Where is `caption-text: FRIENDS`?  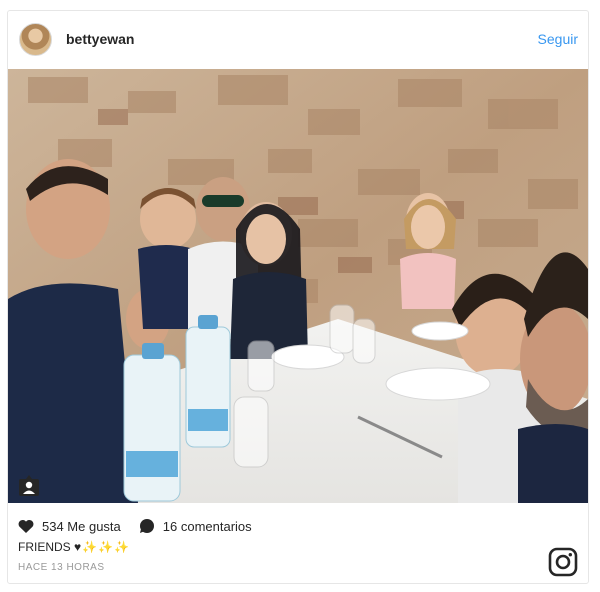
caption-text: FRIENDS is located at coordinates (44, 547).